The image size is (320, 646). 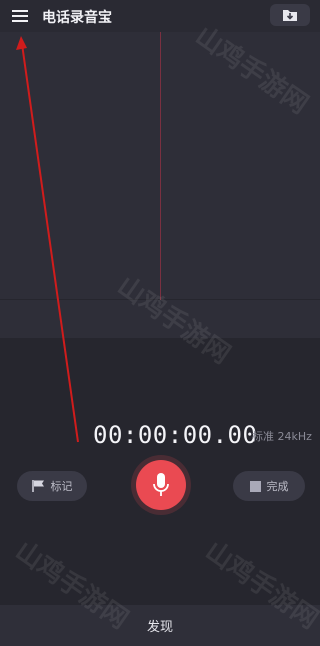 I want to click on finish-button-label: 完成, so click(x=277, y=486).